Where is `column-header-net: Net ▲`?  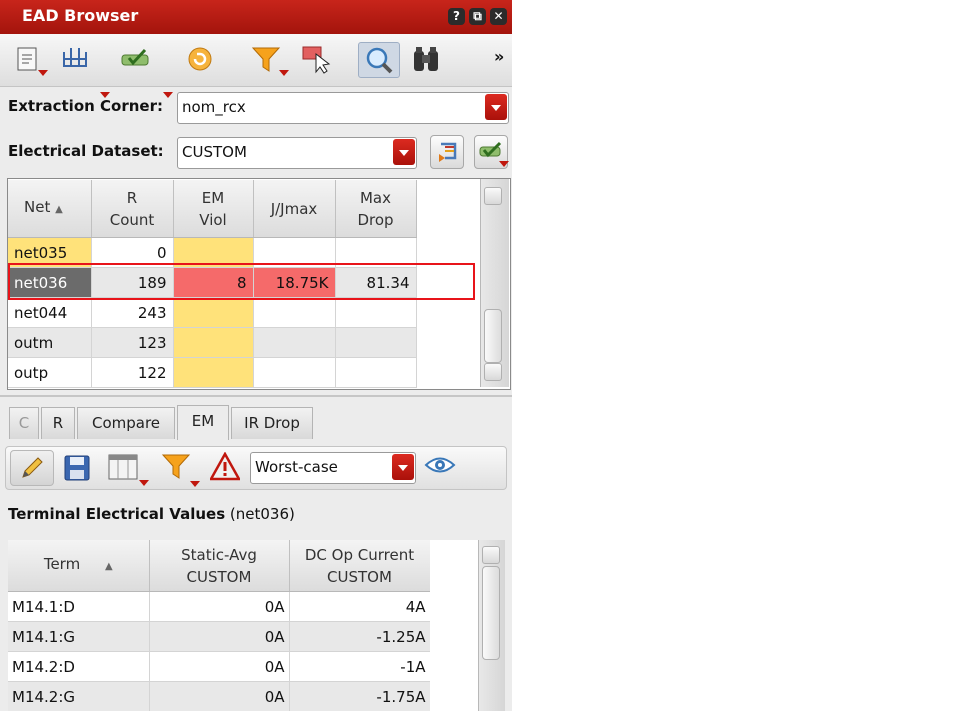 column-header-net: Net ▲ is located at coordinates (50, 209).